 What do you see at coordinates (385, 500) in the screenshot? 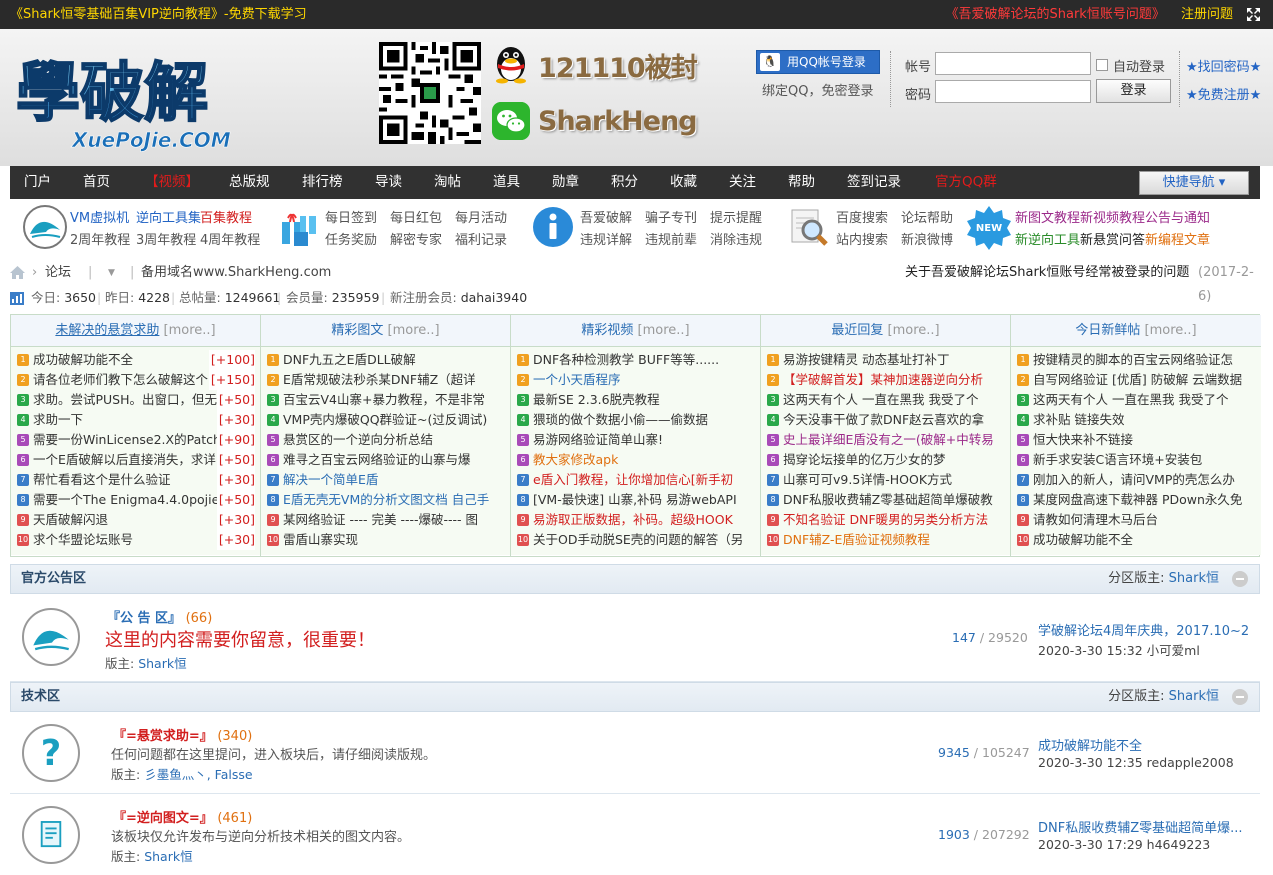
I see `thread-row: 8 E盾无壳无VM的分析文图文档 自己手` at bounding box center [385, 500].